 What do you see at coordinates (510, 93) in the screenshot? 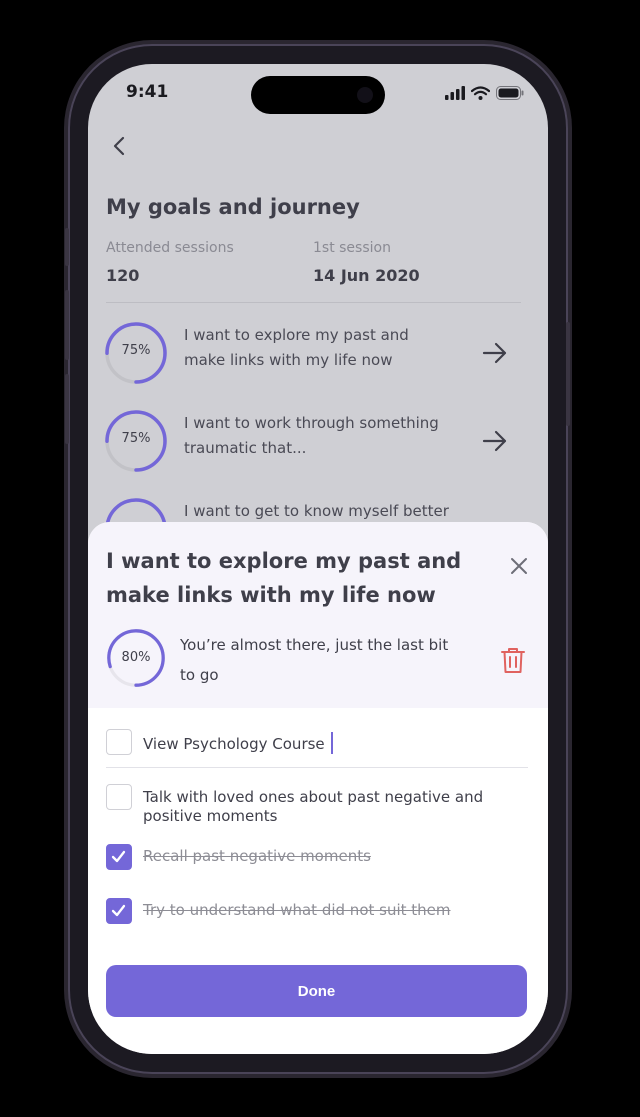
I see `battery-icon` at bounding box center [510, 93].